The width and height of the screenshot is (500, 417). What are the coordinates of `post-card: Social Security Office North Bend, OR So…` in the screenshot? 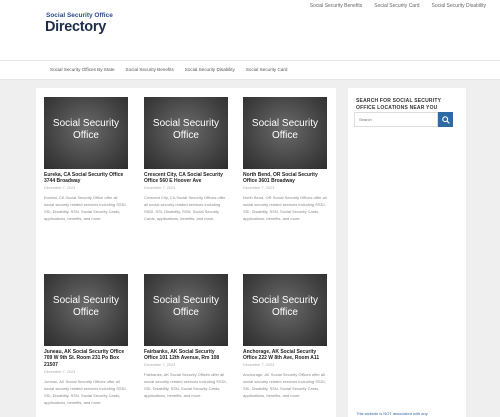 It's located at (285, 159).